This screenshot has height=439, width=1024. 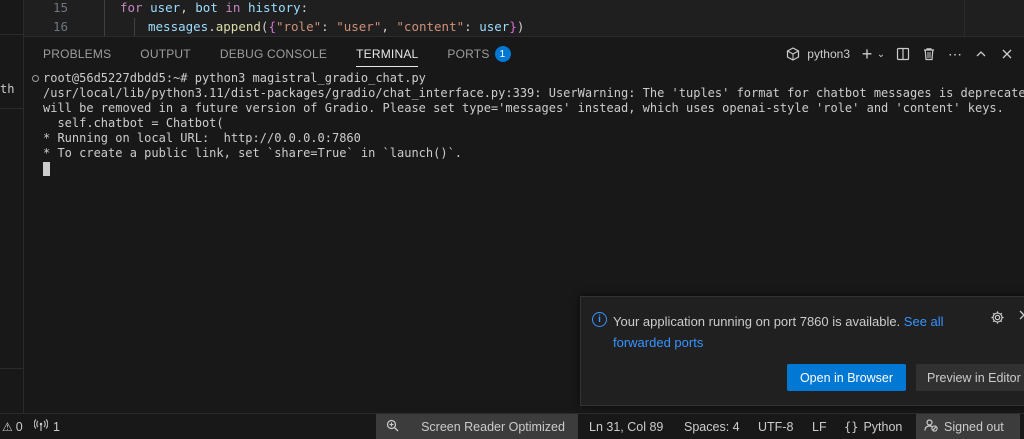 What do you see at coordinates (793, 54) in the screenshot?
I see `terminal-icon` at bounding box center [793, 54].